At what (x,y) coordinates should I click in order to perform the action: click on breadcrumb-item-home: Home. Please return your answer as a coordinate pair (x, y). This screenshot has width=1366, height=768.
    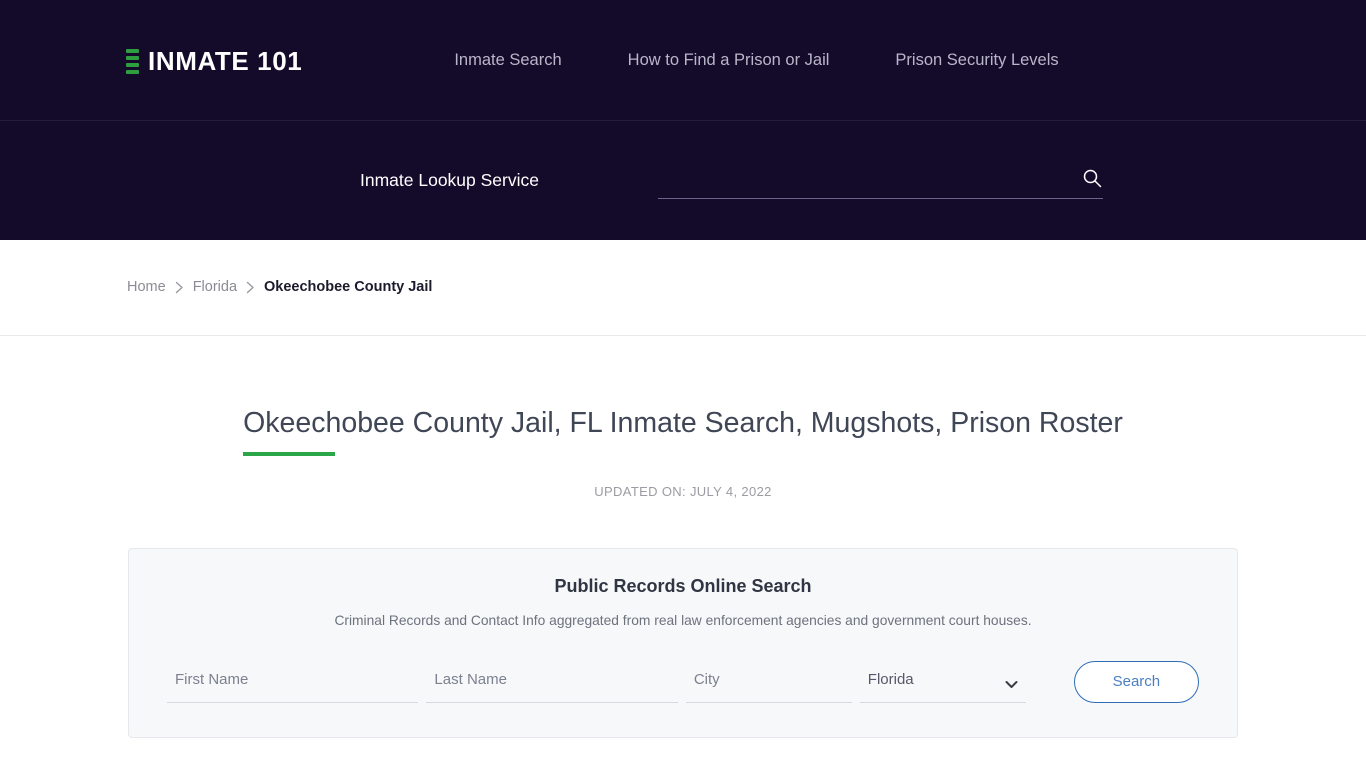
    Looking at the image, I should click on (146, 287).